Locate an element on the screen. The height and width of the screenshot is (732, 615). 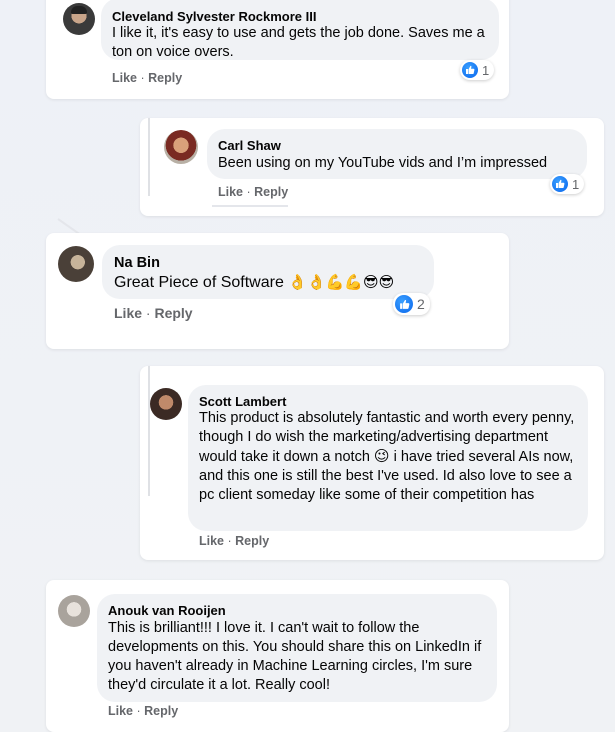
reaction-count: 2 is located at coordinates (411, 304).